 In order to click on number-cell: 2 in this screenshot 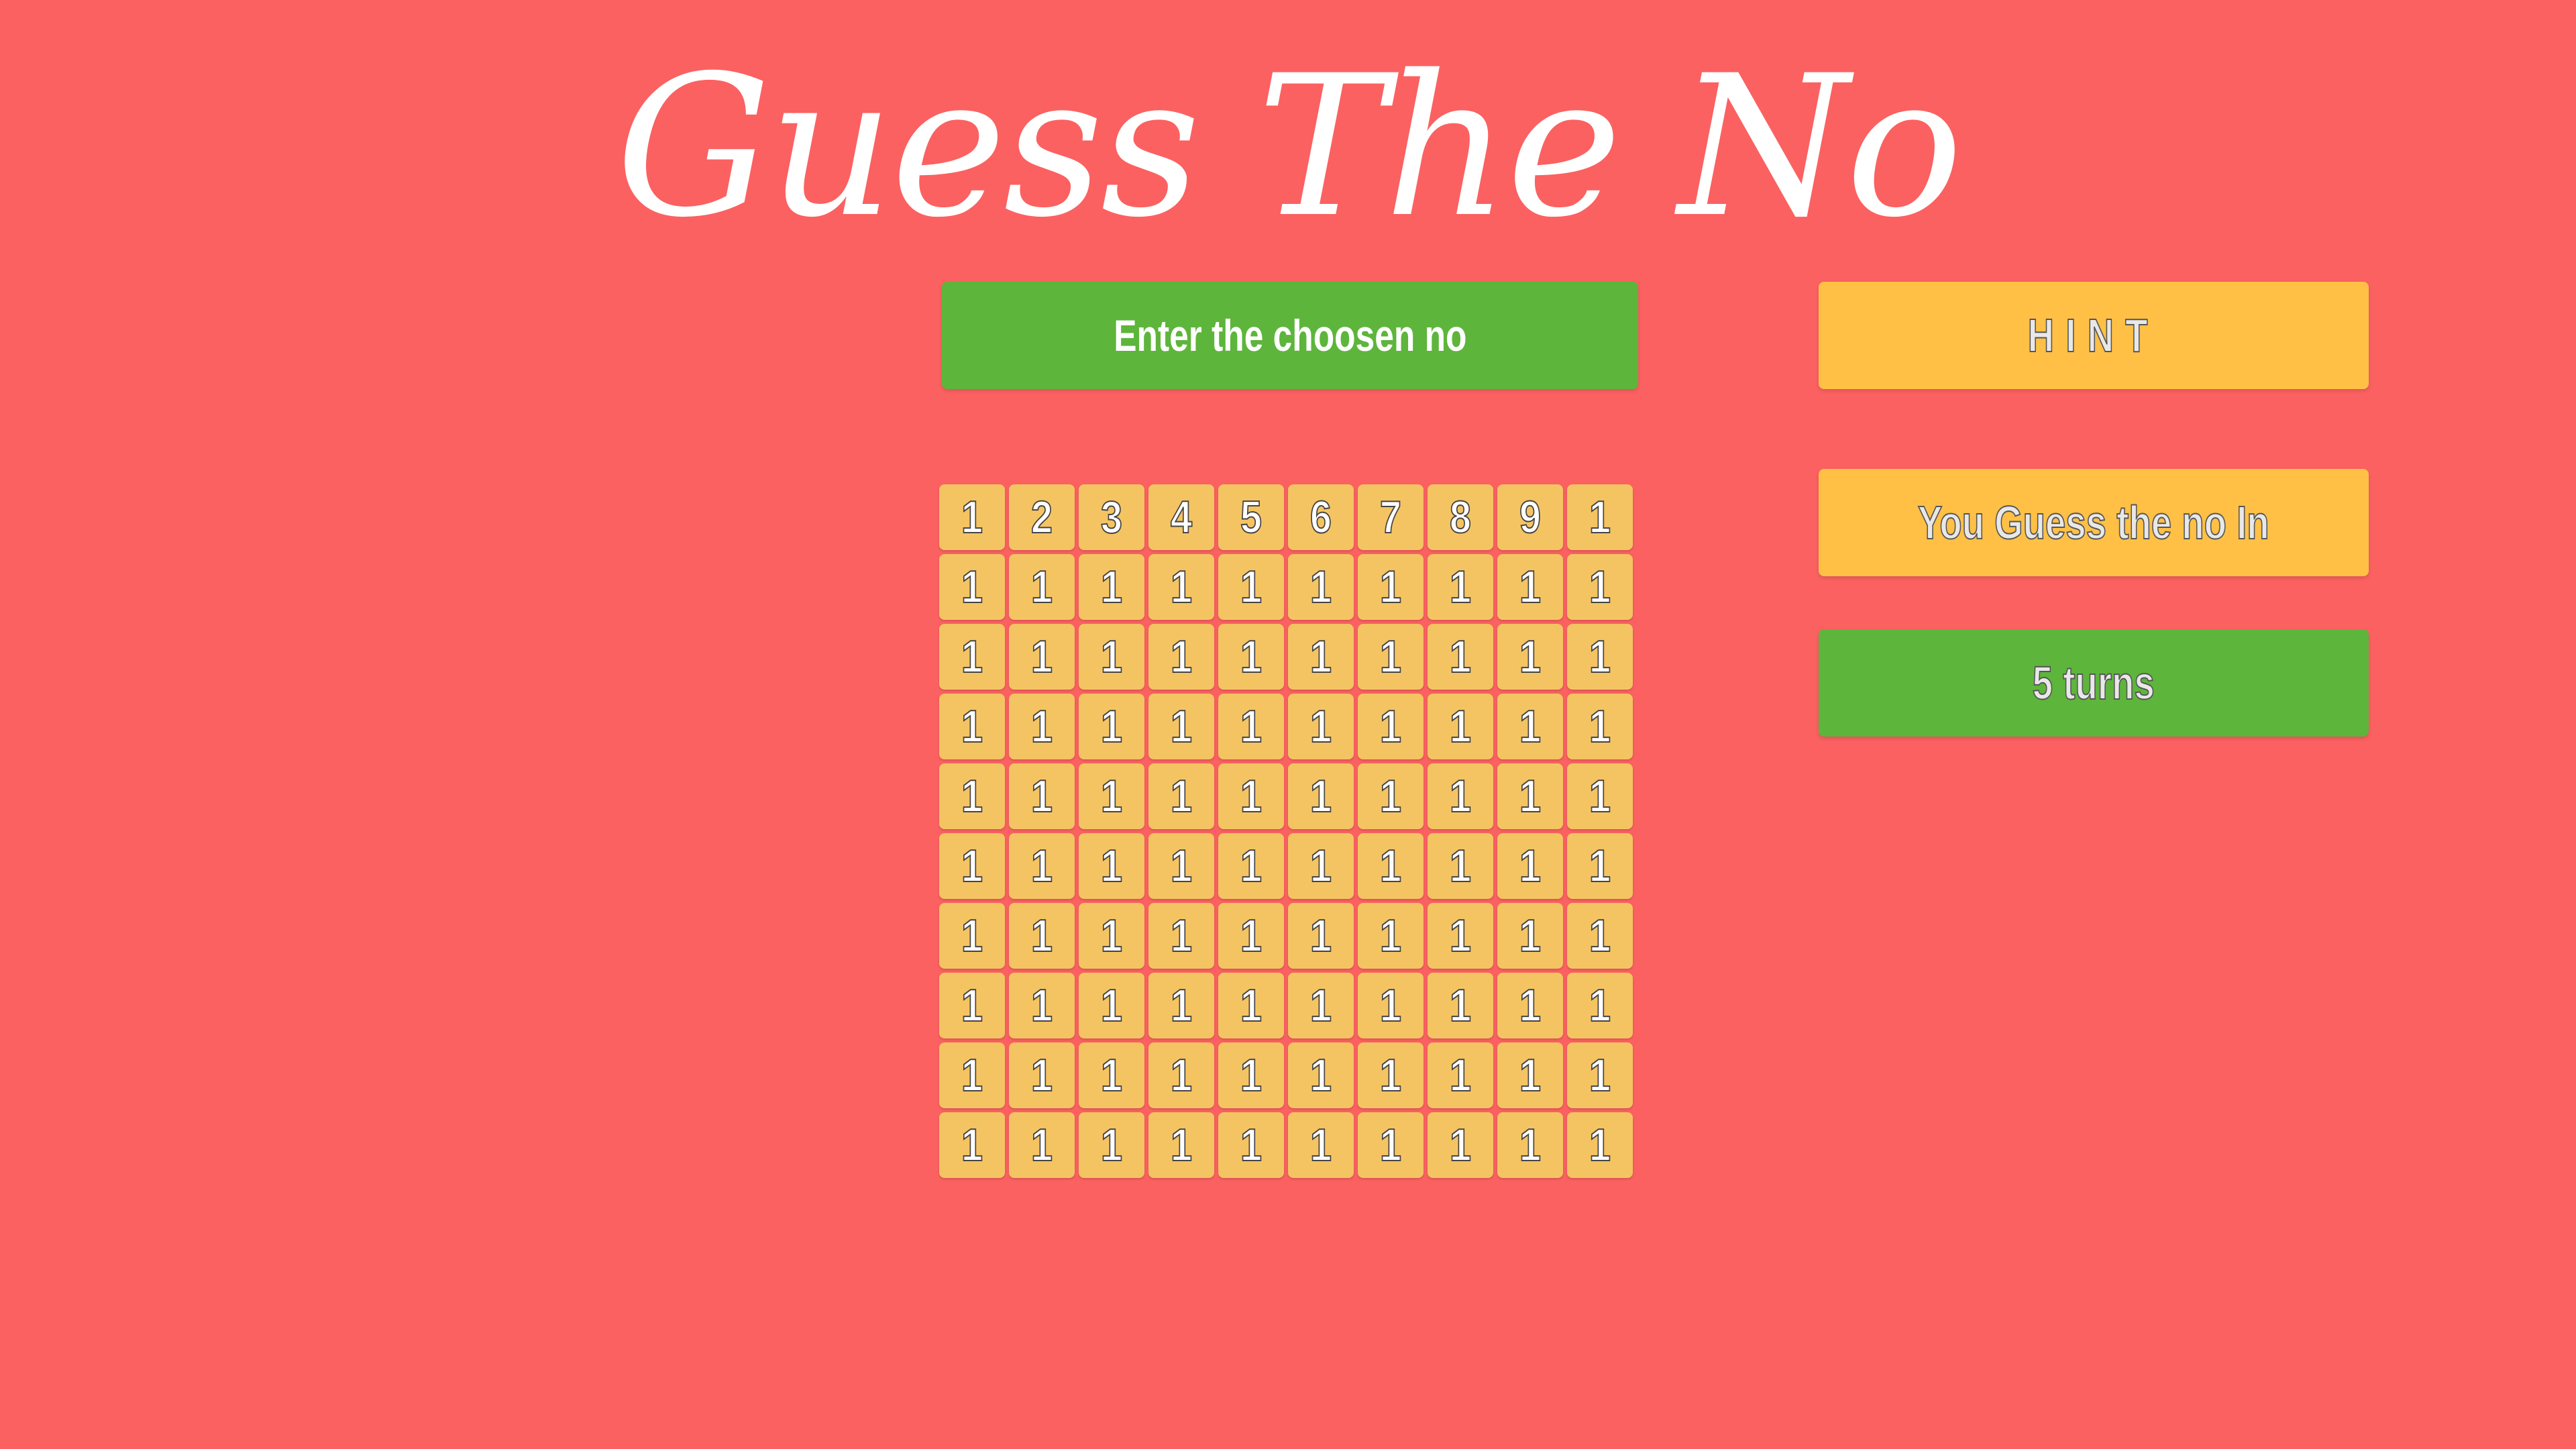, I will do `click(1042, 517)`.